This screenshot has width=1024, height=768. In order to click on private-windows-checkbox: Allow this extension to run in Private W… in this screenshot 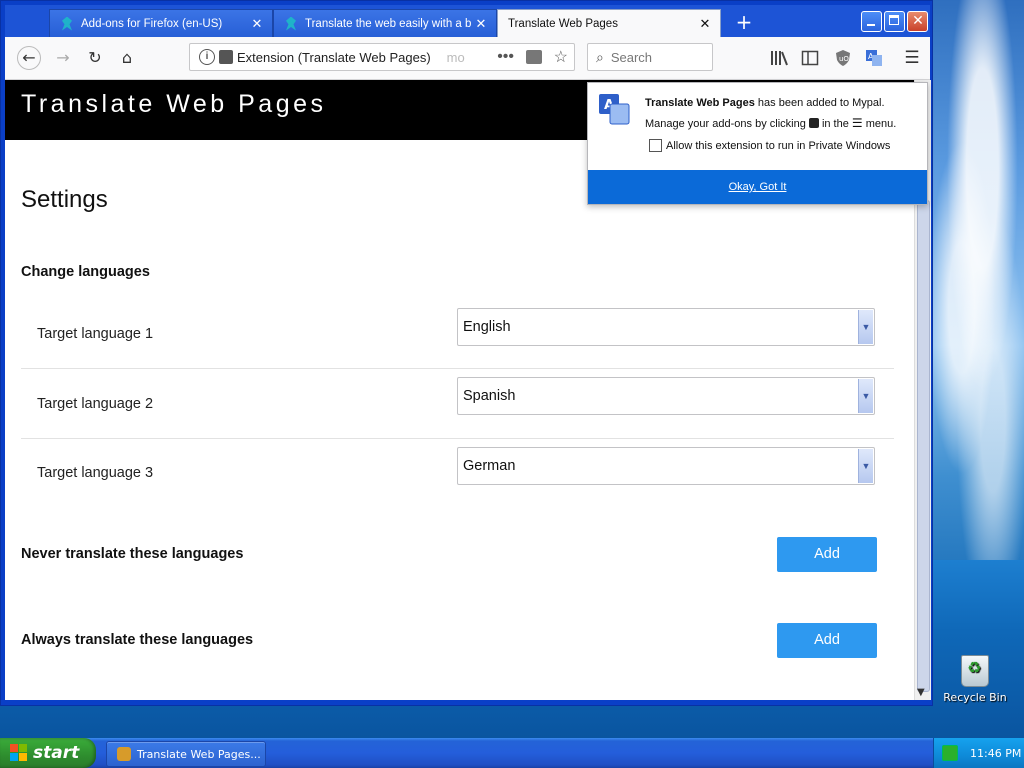, I will do `click(769, 145)`.